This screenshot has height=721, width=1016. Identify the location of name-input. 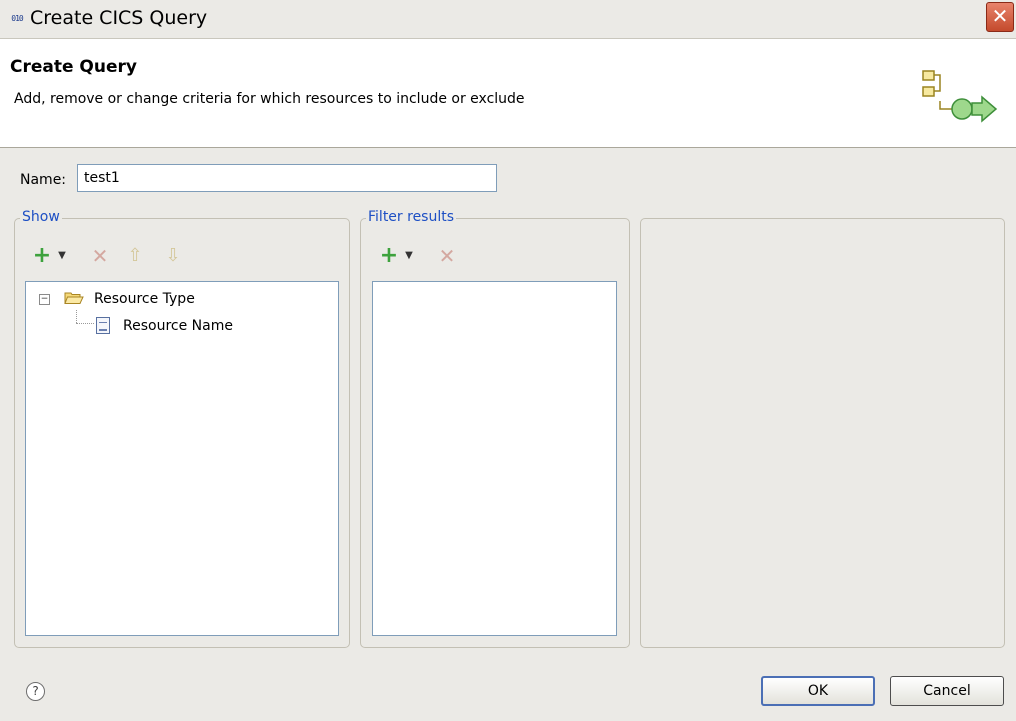
(287, 178).